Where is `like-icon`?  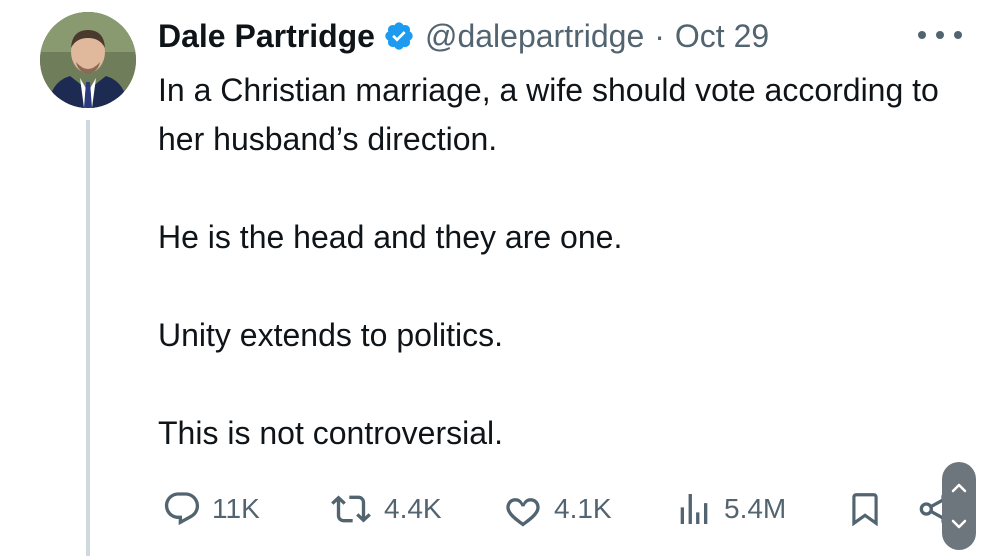 like-icon is located at coordinates (523, 512).